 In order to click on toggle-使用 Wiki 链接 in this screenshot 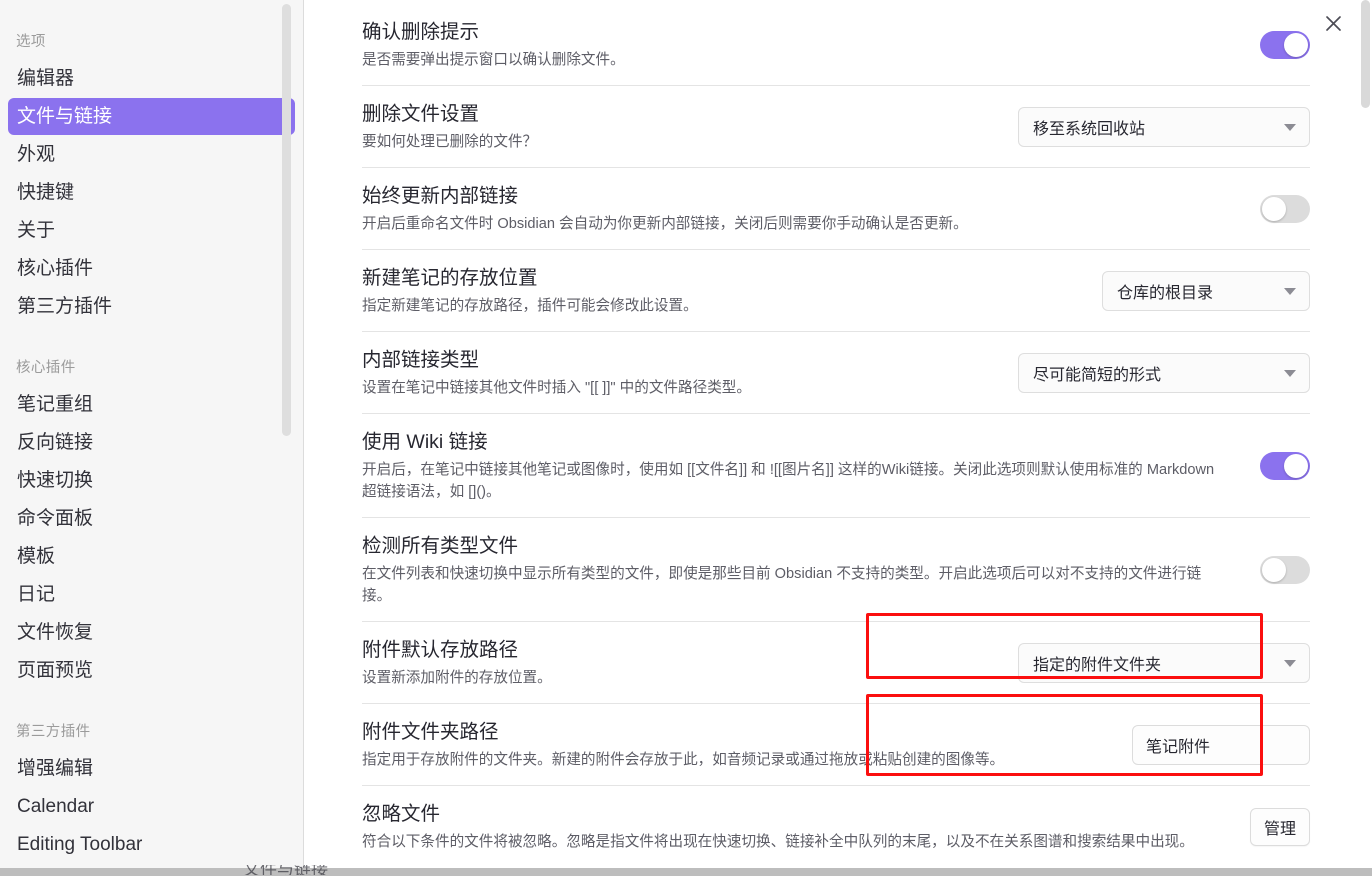, I will do `click(1285, 465)`.